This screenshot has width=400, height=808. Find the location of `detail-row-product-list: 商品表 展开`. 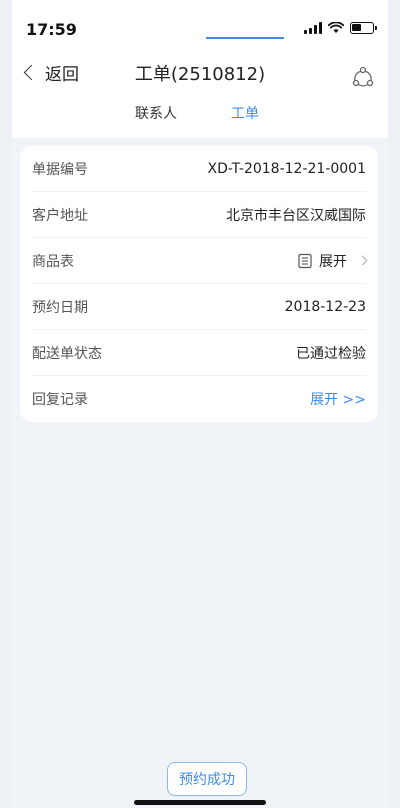

detail-row-product-list: 商品表 展开 is located at coordinates (200, 261).